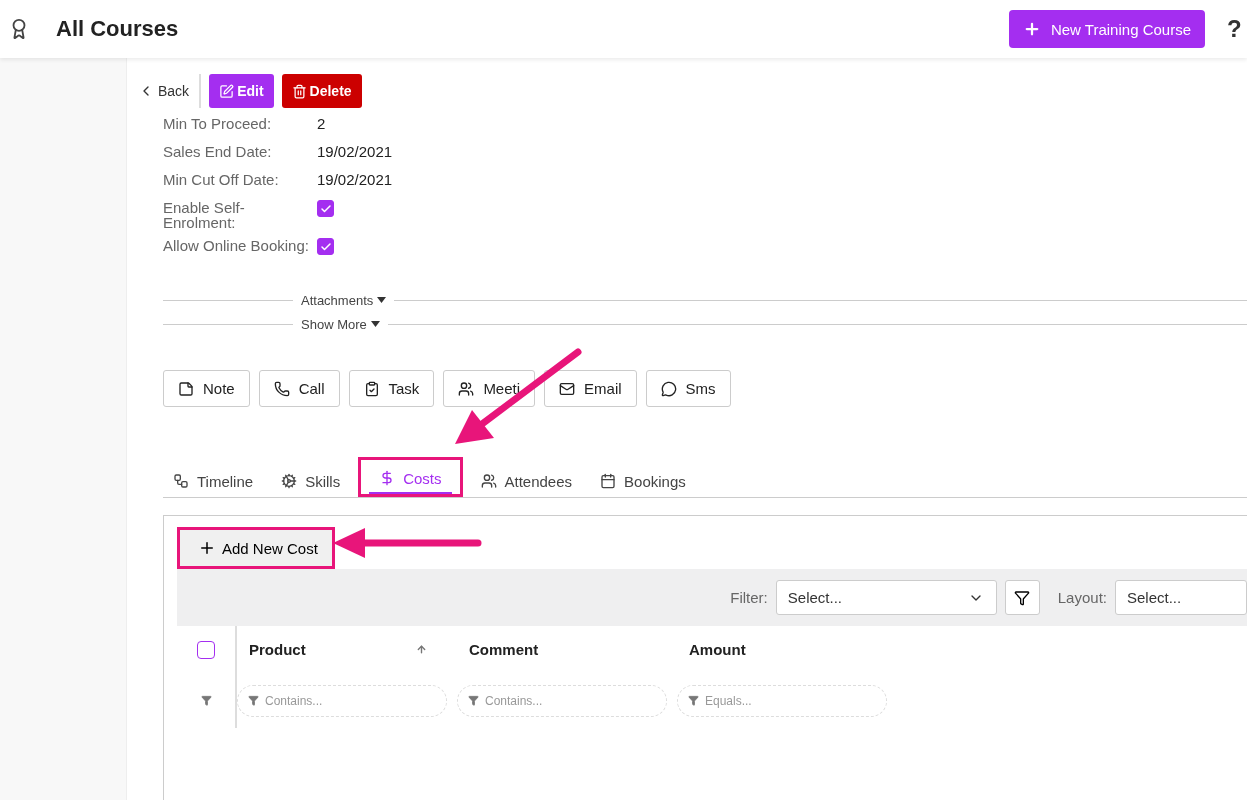 Image resolution: width=1247 pixels, height=800 pixels. I want to click on tab: Costs, so click(410, 479).